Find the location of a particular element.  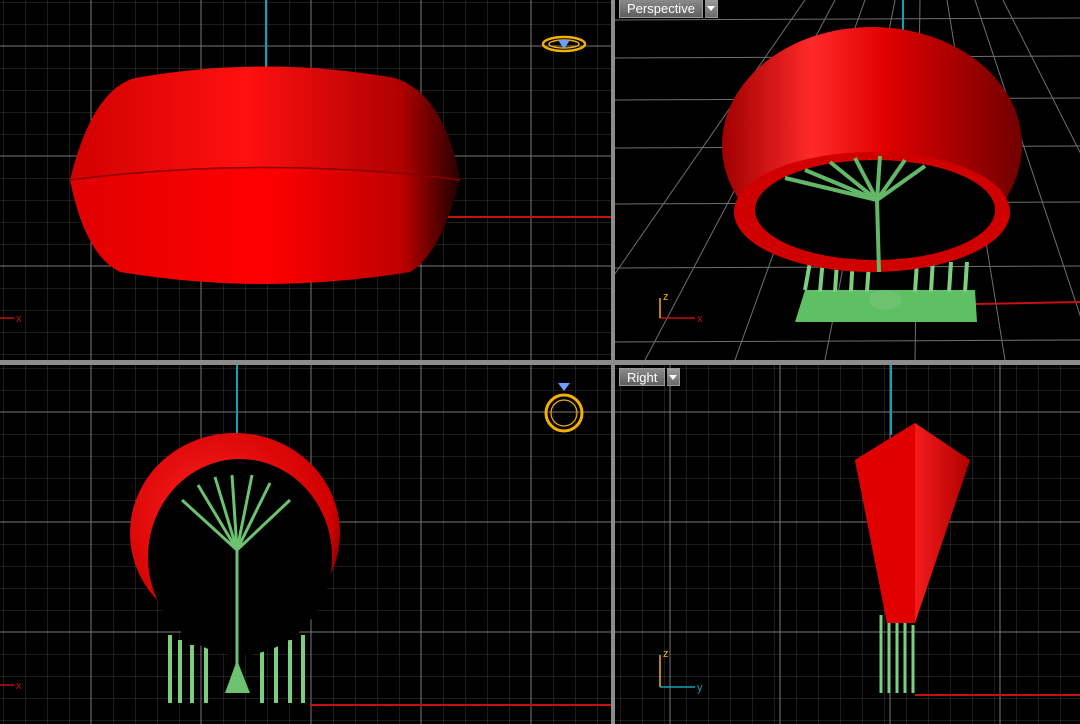

viewport-title-perspective: Perspective is located at coordinates (668, 9).